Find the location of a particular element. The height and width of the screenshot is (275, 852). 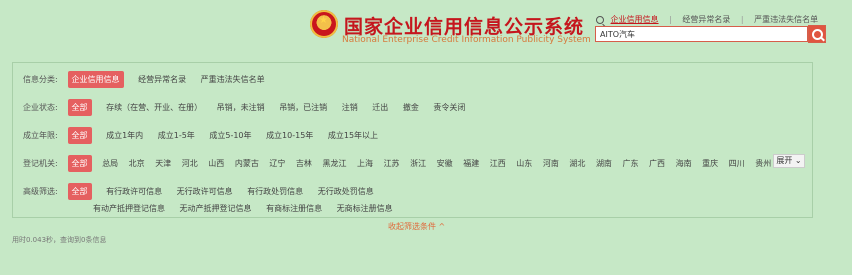

filter-option: 成立1-5年 is located at coordinates (176, 135).